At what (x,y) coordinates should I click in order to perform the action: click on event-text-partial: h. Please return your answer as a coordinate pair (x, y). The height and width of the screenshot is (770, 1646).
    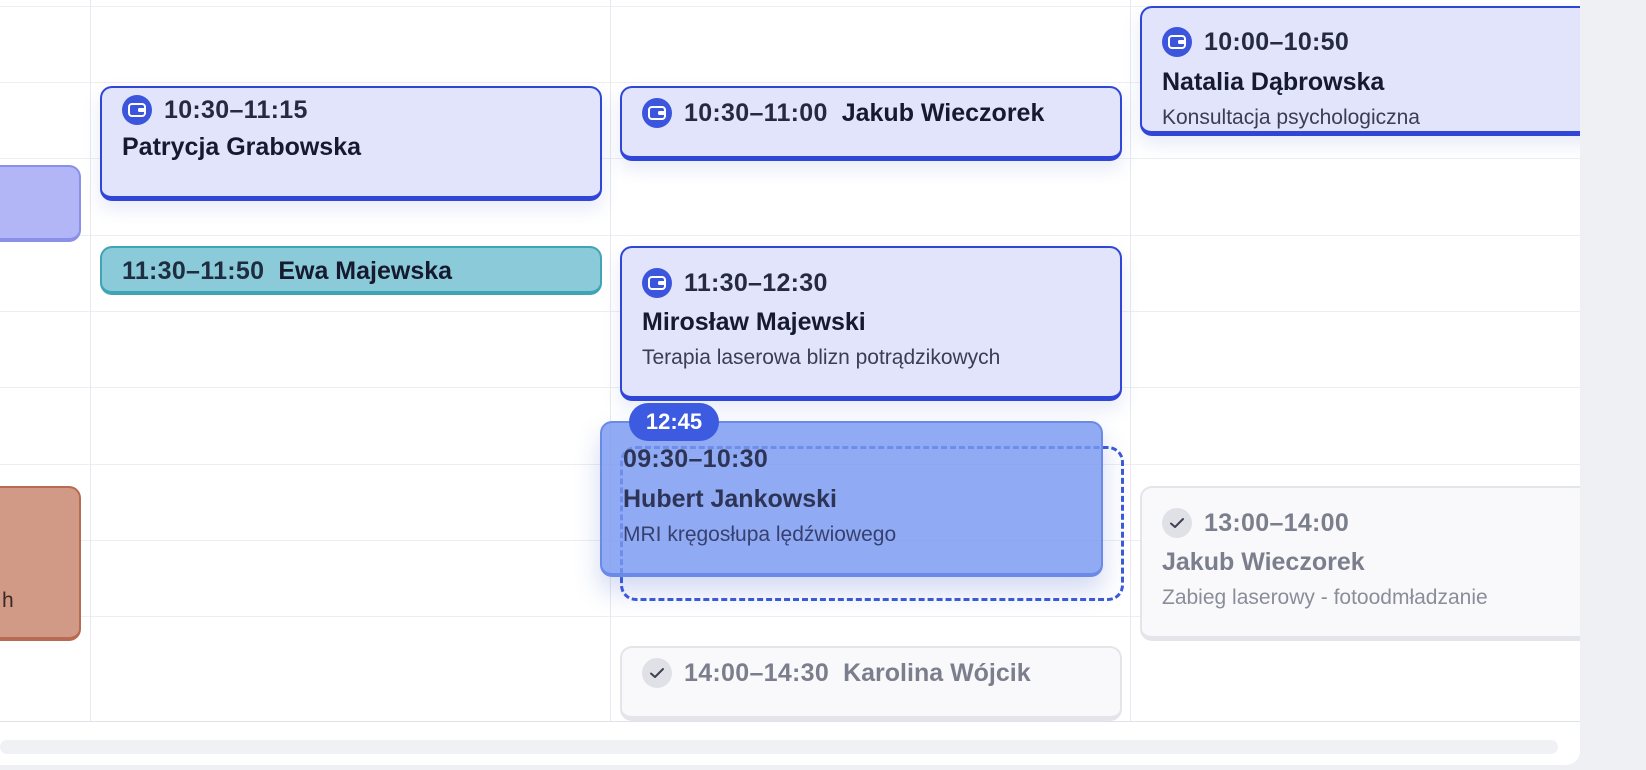
    Looking at the image, I should click on (8, 600).